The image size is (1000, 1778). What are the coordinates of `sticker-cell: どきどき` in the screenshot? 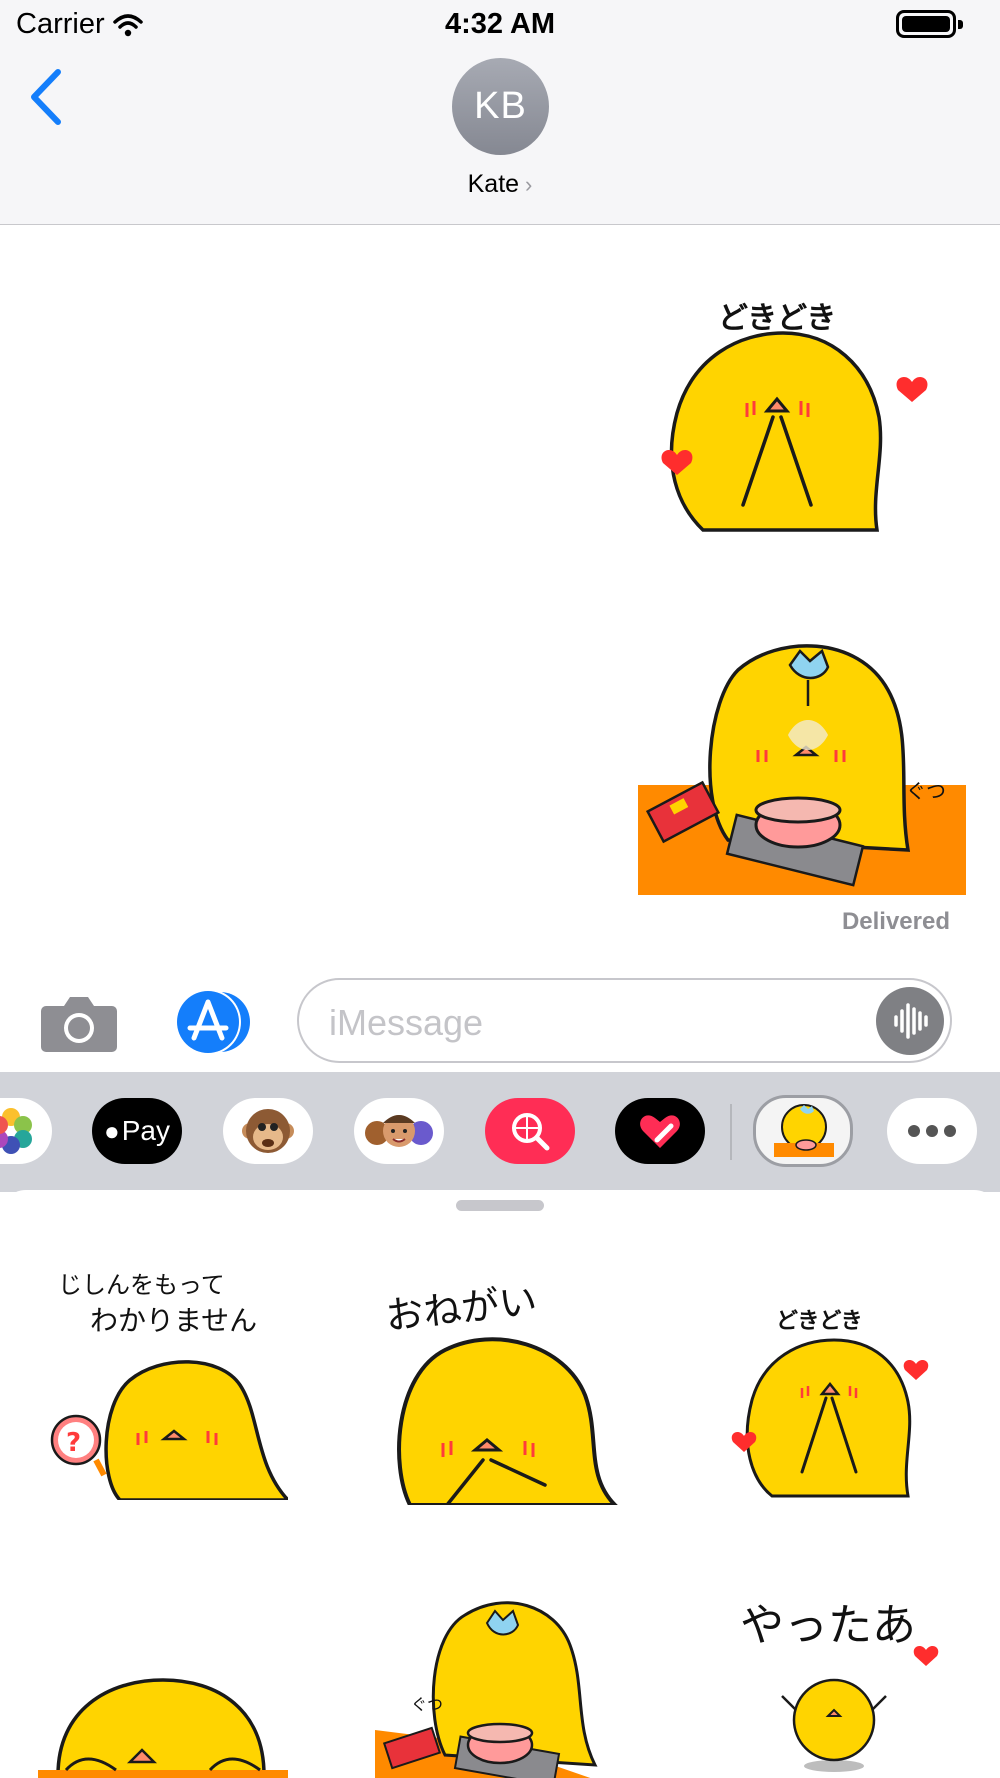 It's located at (840, 1400).